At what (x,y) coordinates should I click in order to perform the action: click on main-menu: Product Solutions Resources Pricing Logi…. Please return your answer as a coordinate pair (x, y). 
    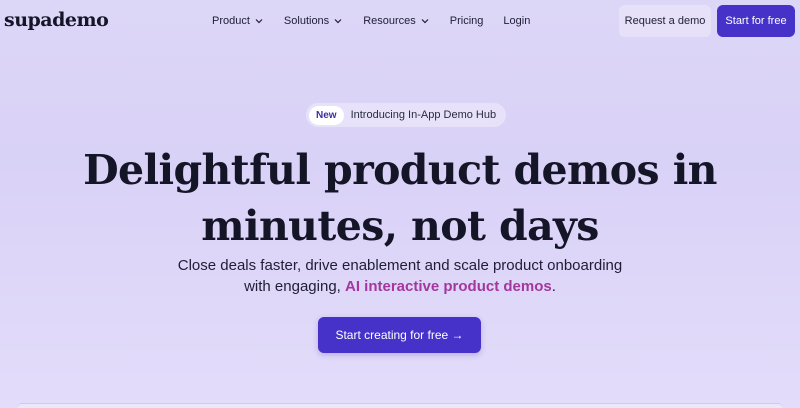
    Looking at the image, I should click on (381, 21).